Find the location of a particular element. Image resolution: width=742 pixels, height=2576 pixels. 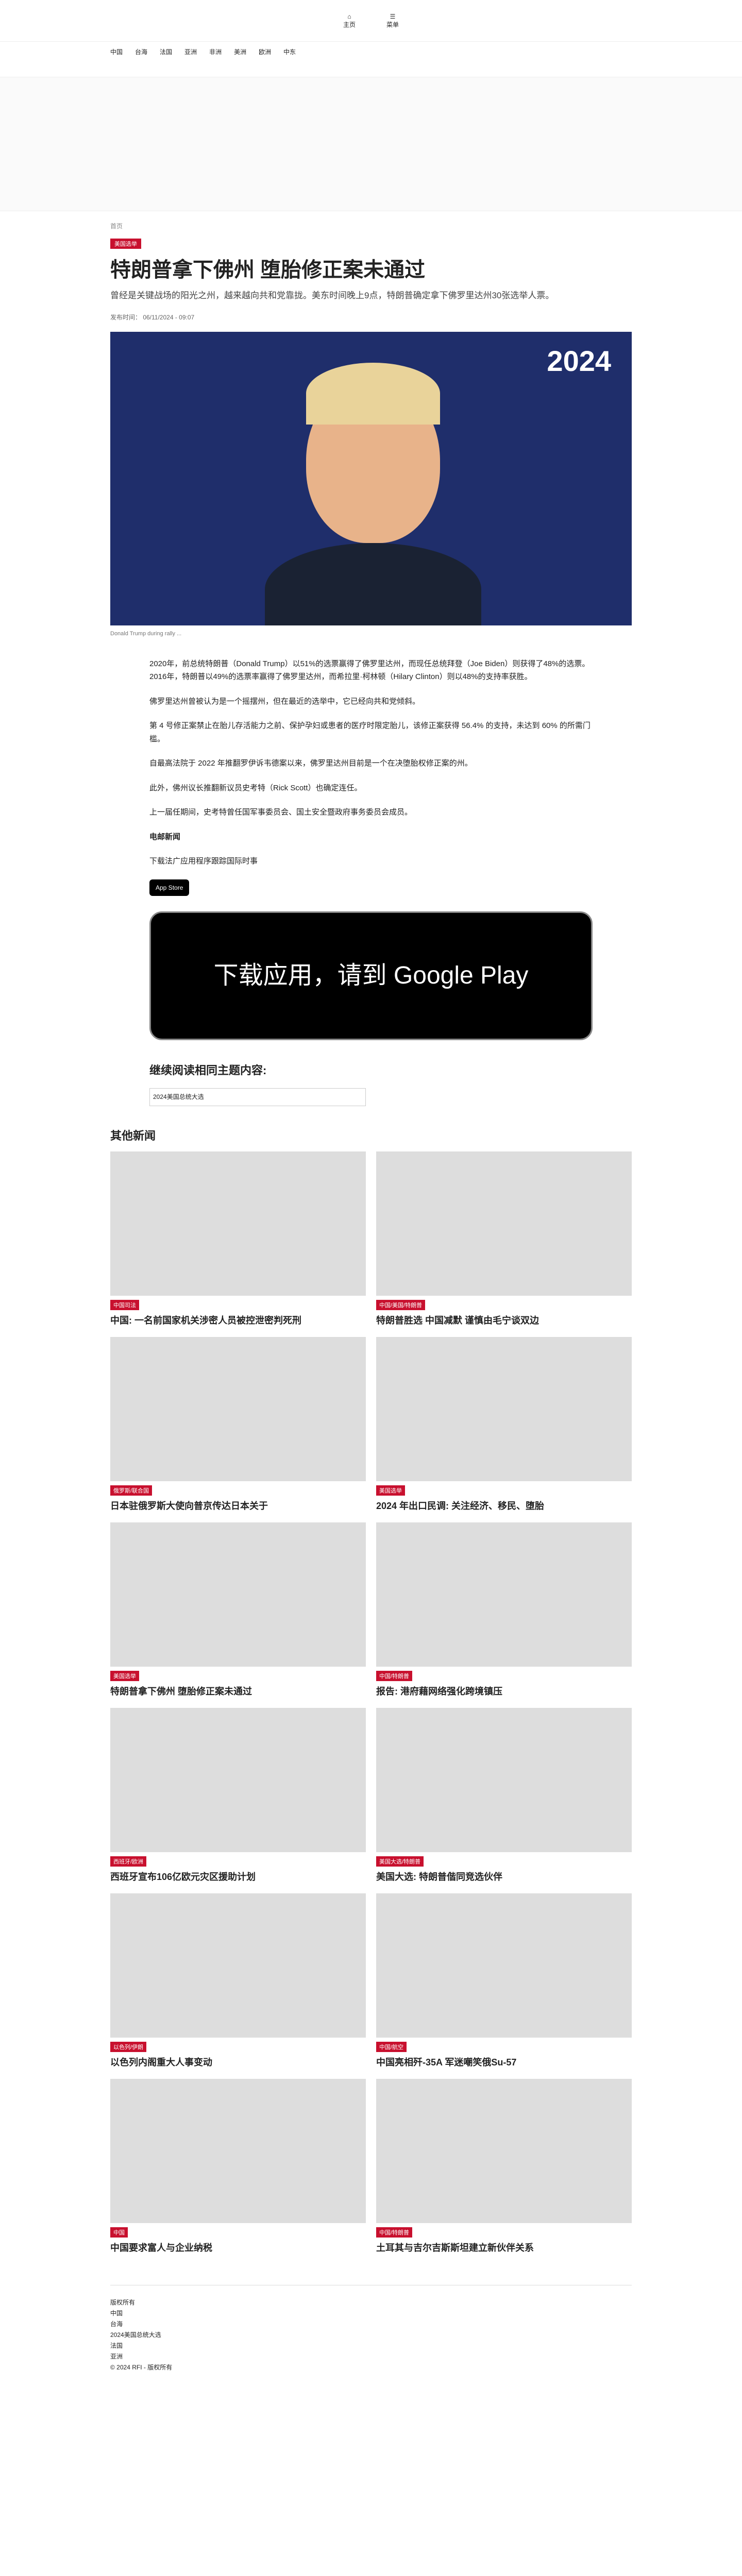

news-card: 以色列/伊朗以色列内阁重大人事变动 is located at coordinates (238, 1981).